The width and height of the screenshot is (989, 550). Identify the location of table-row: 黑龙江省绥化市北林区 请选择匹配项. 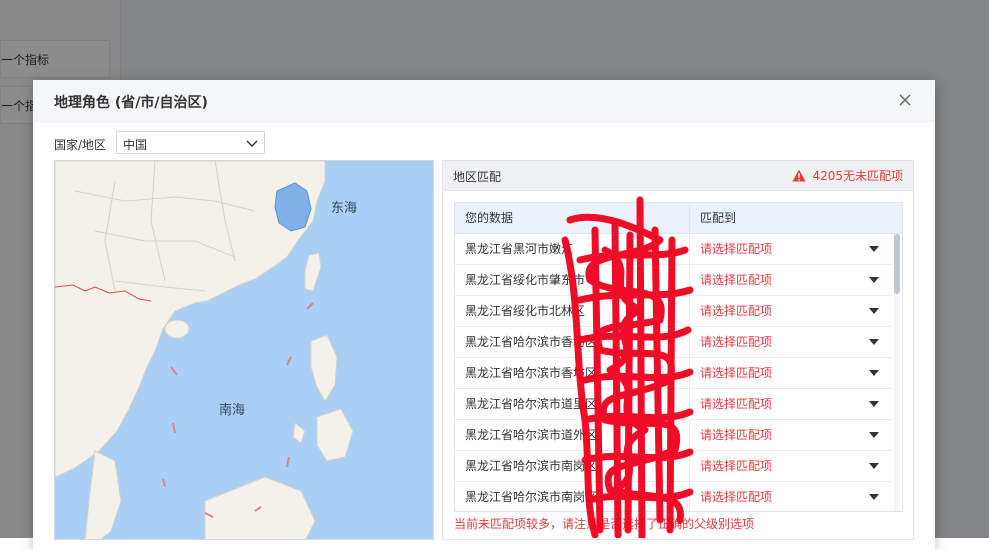
(673, 311).